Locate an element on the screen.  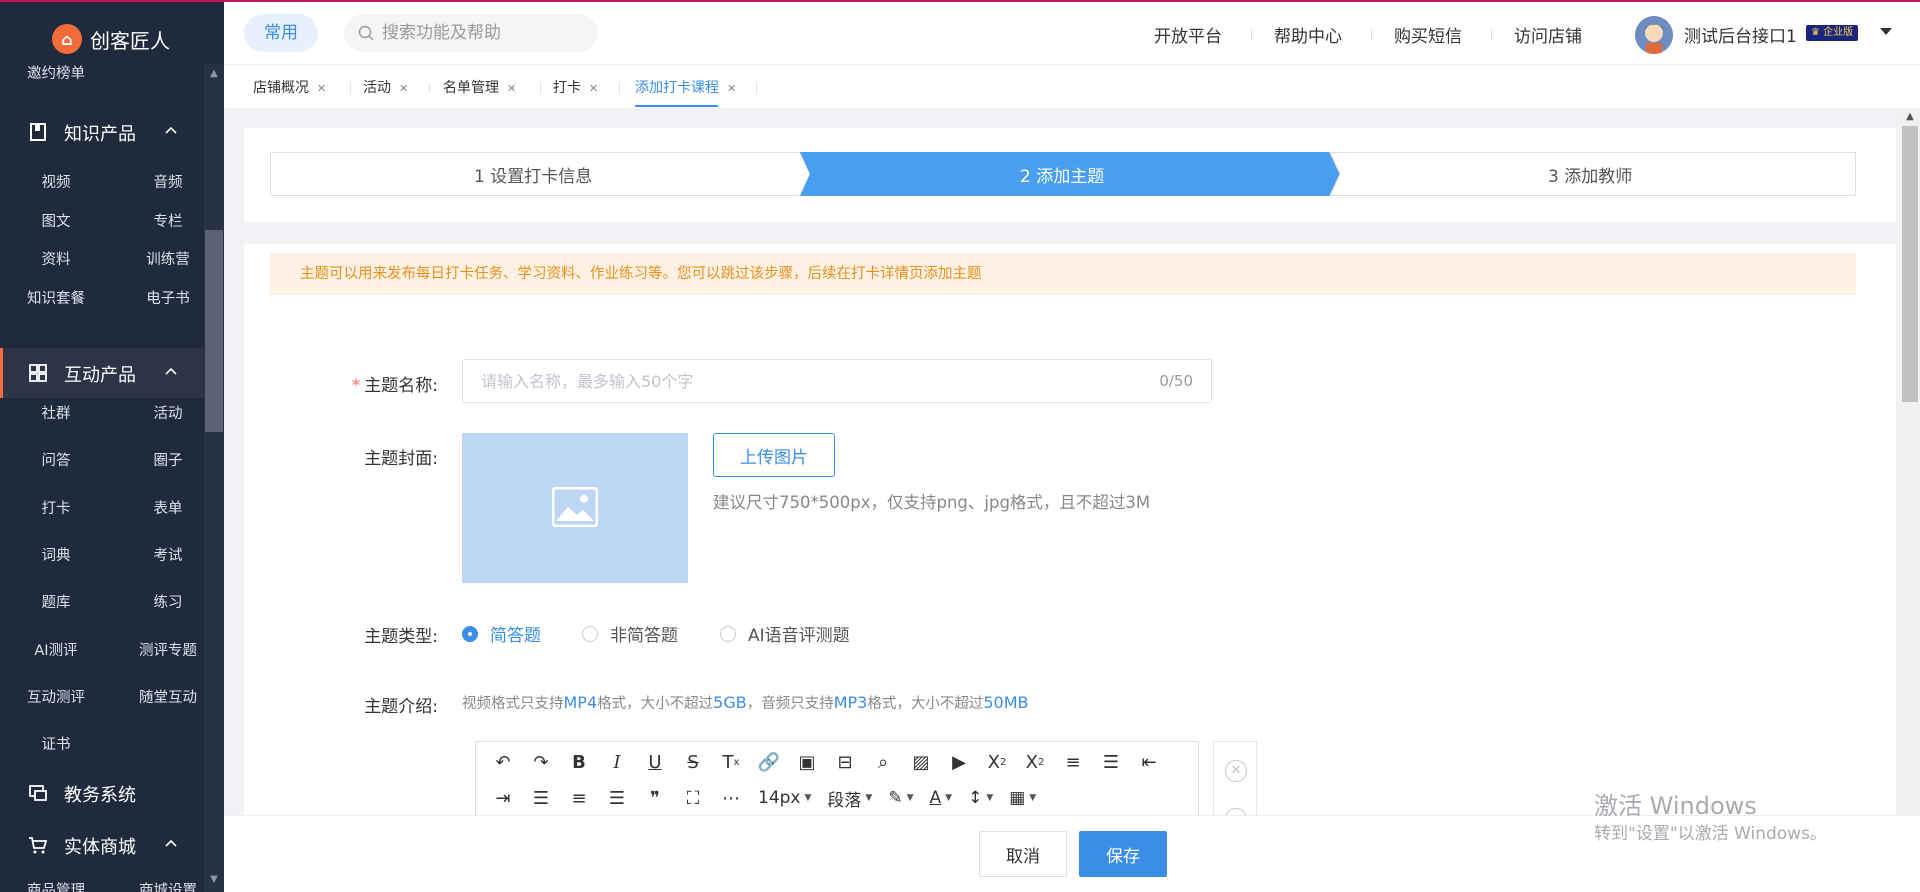
sidebar-item-video: 视频 is located at coordinates (56, 183).